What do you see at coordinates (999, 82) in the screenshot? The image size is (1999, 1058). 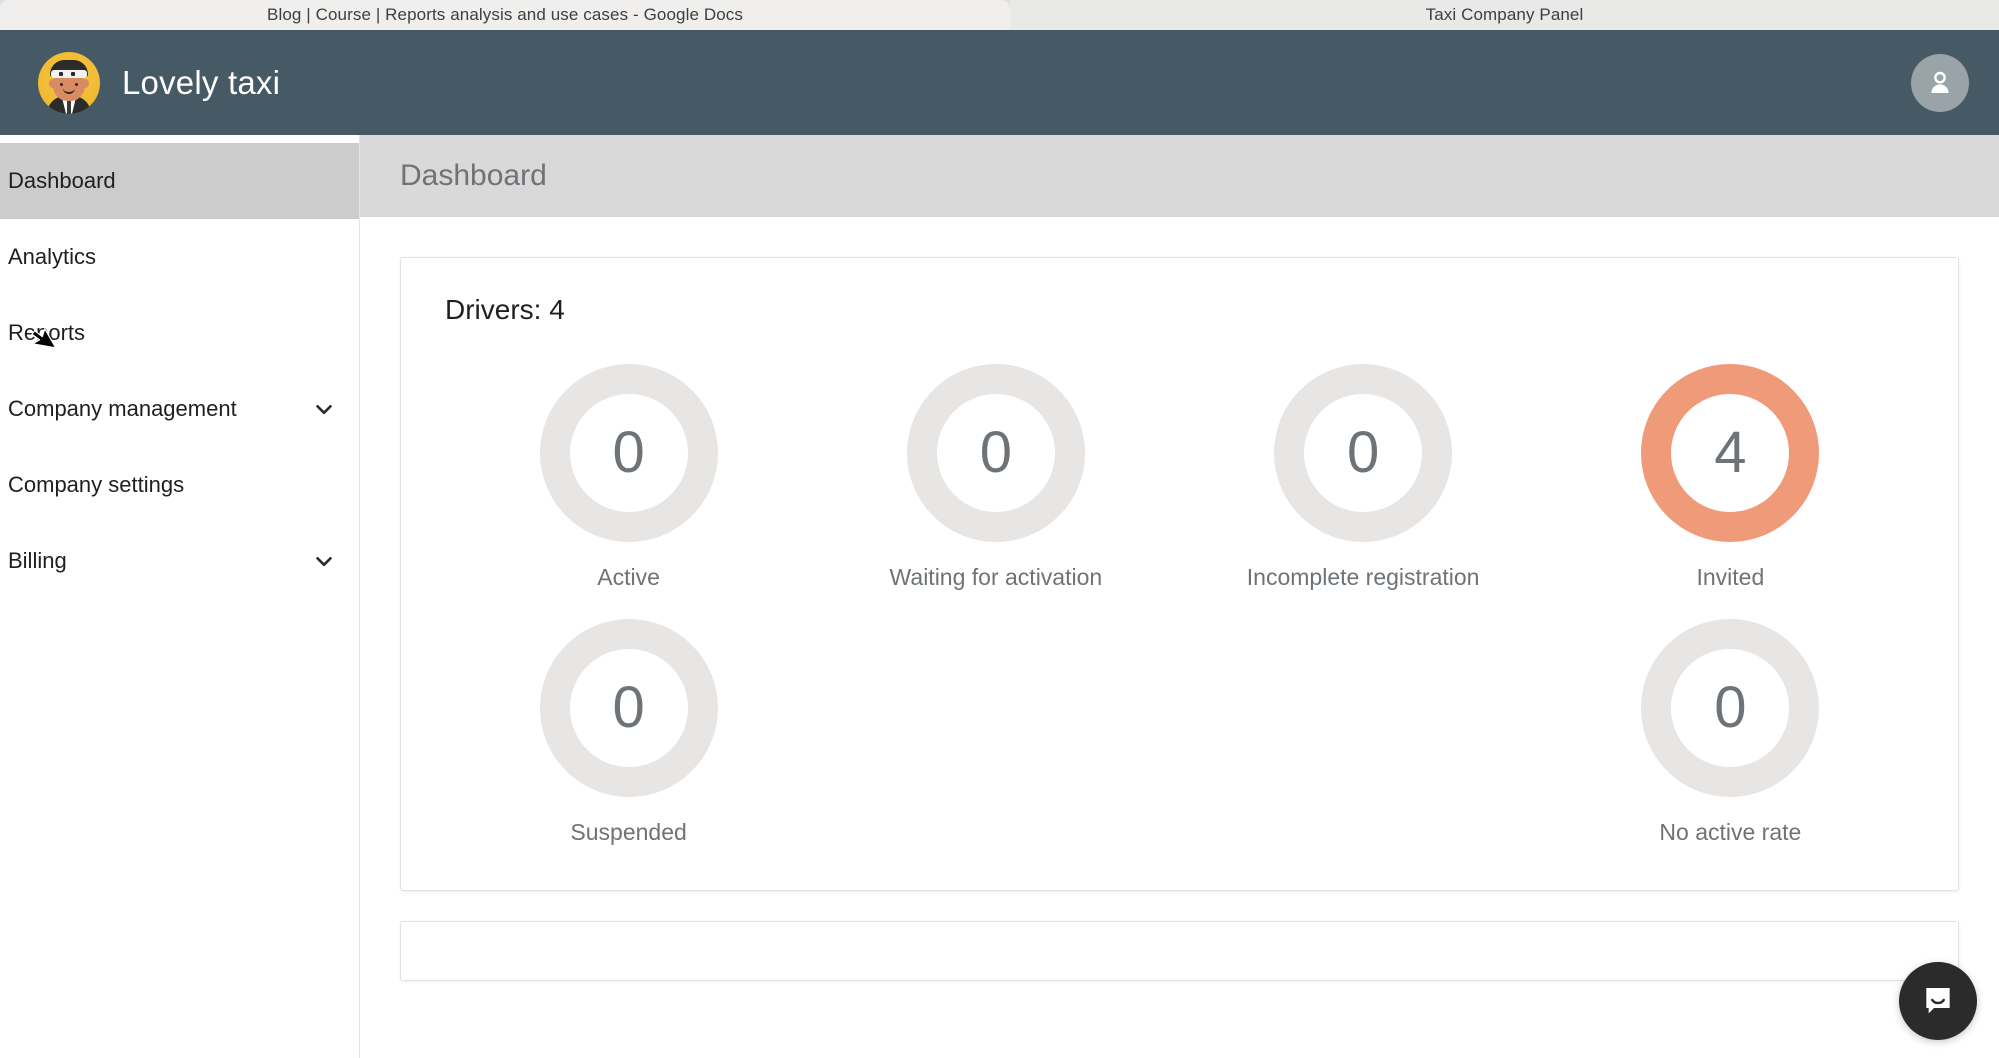 I see `app-header: Lovely taxi` at bounding box center [999, 82].